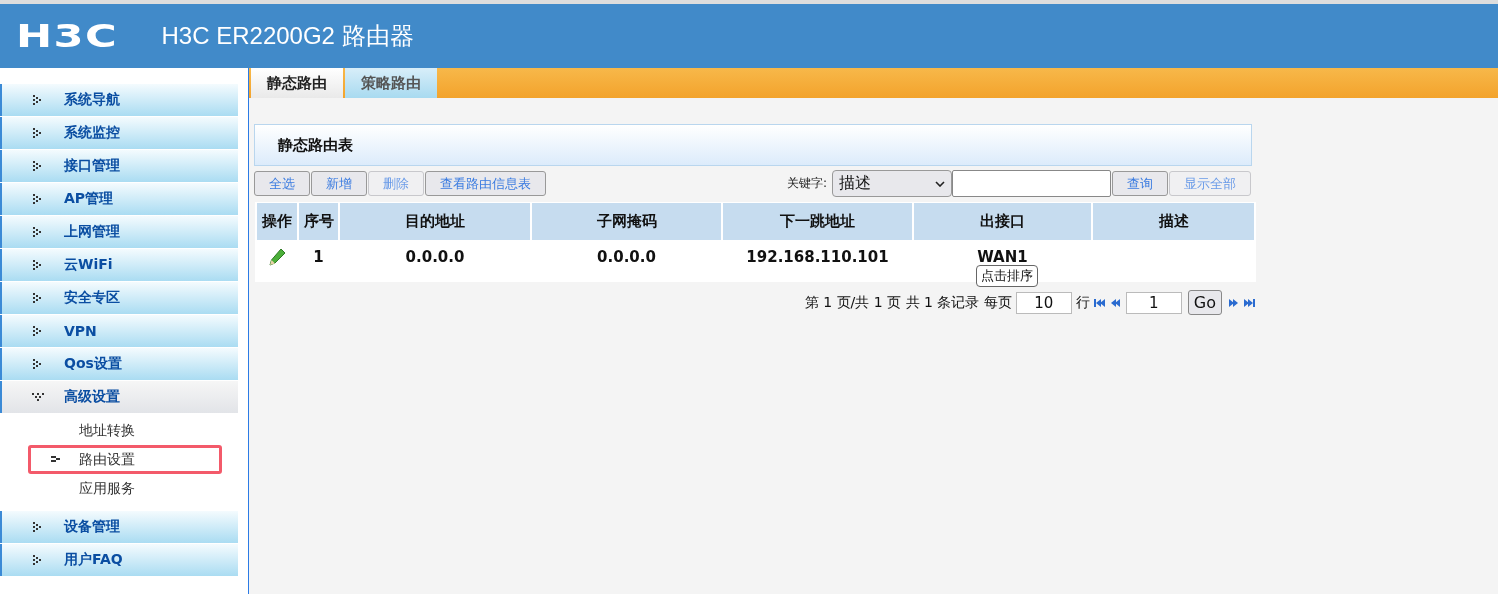  I want to click on sidebar-item: 用户FAQ, so click(119, 560).